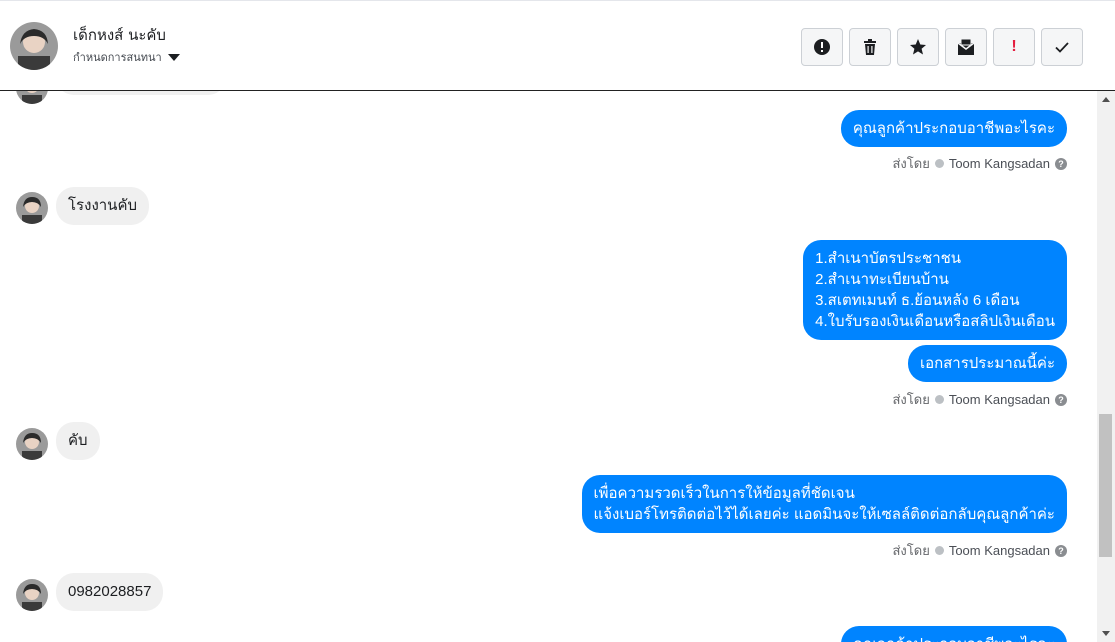  I want to click on outgoing-message: คุณลูกค้าประกอบอาชีพอะไรคะ, so click(953, 128).